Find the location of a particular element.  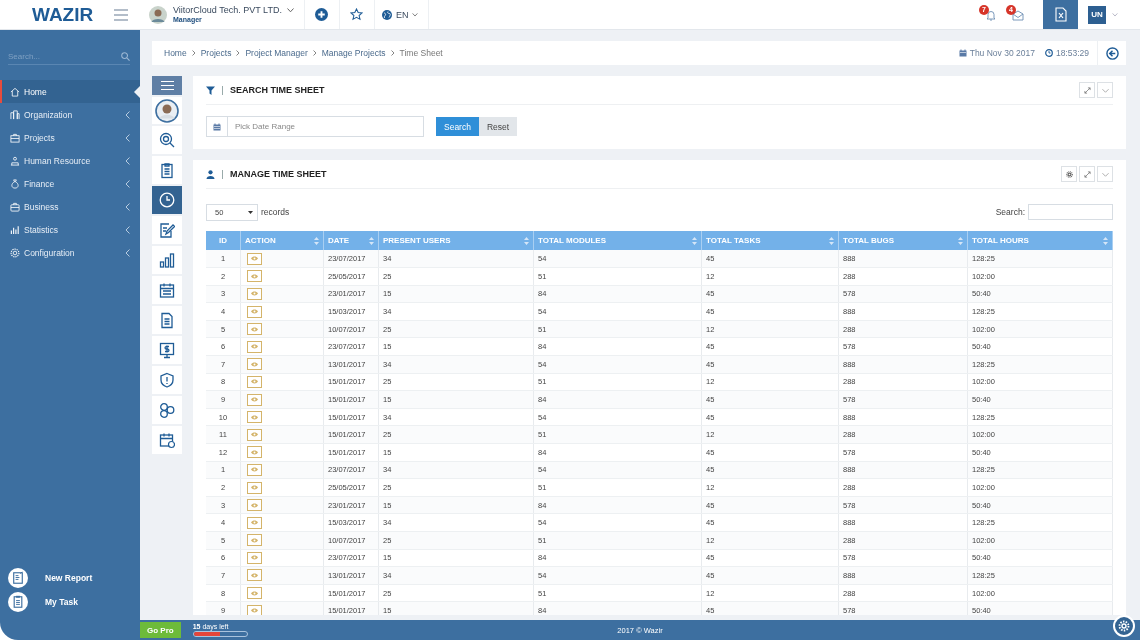

avatar is located at coordinates (167, 110).